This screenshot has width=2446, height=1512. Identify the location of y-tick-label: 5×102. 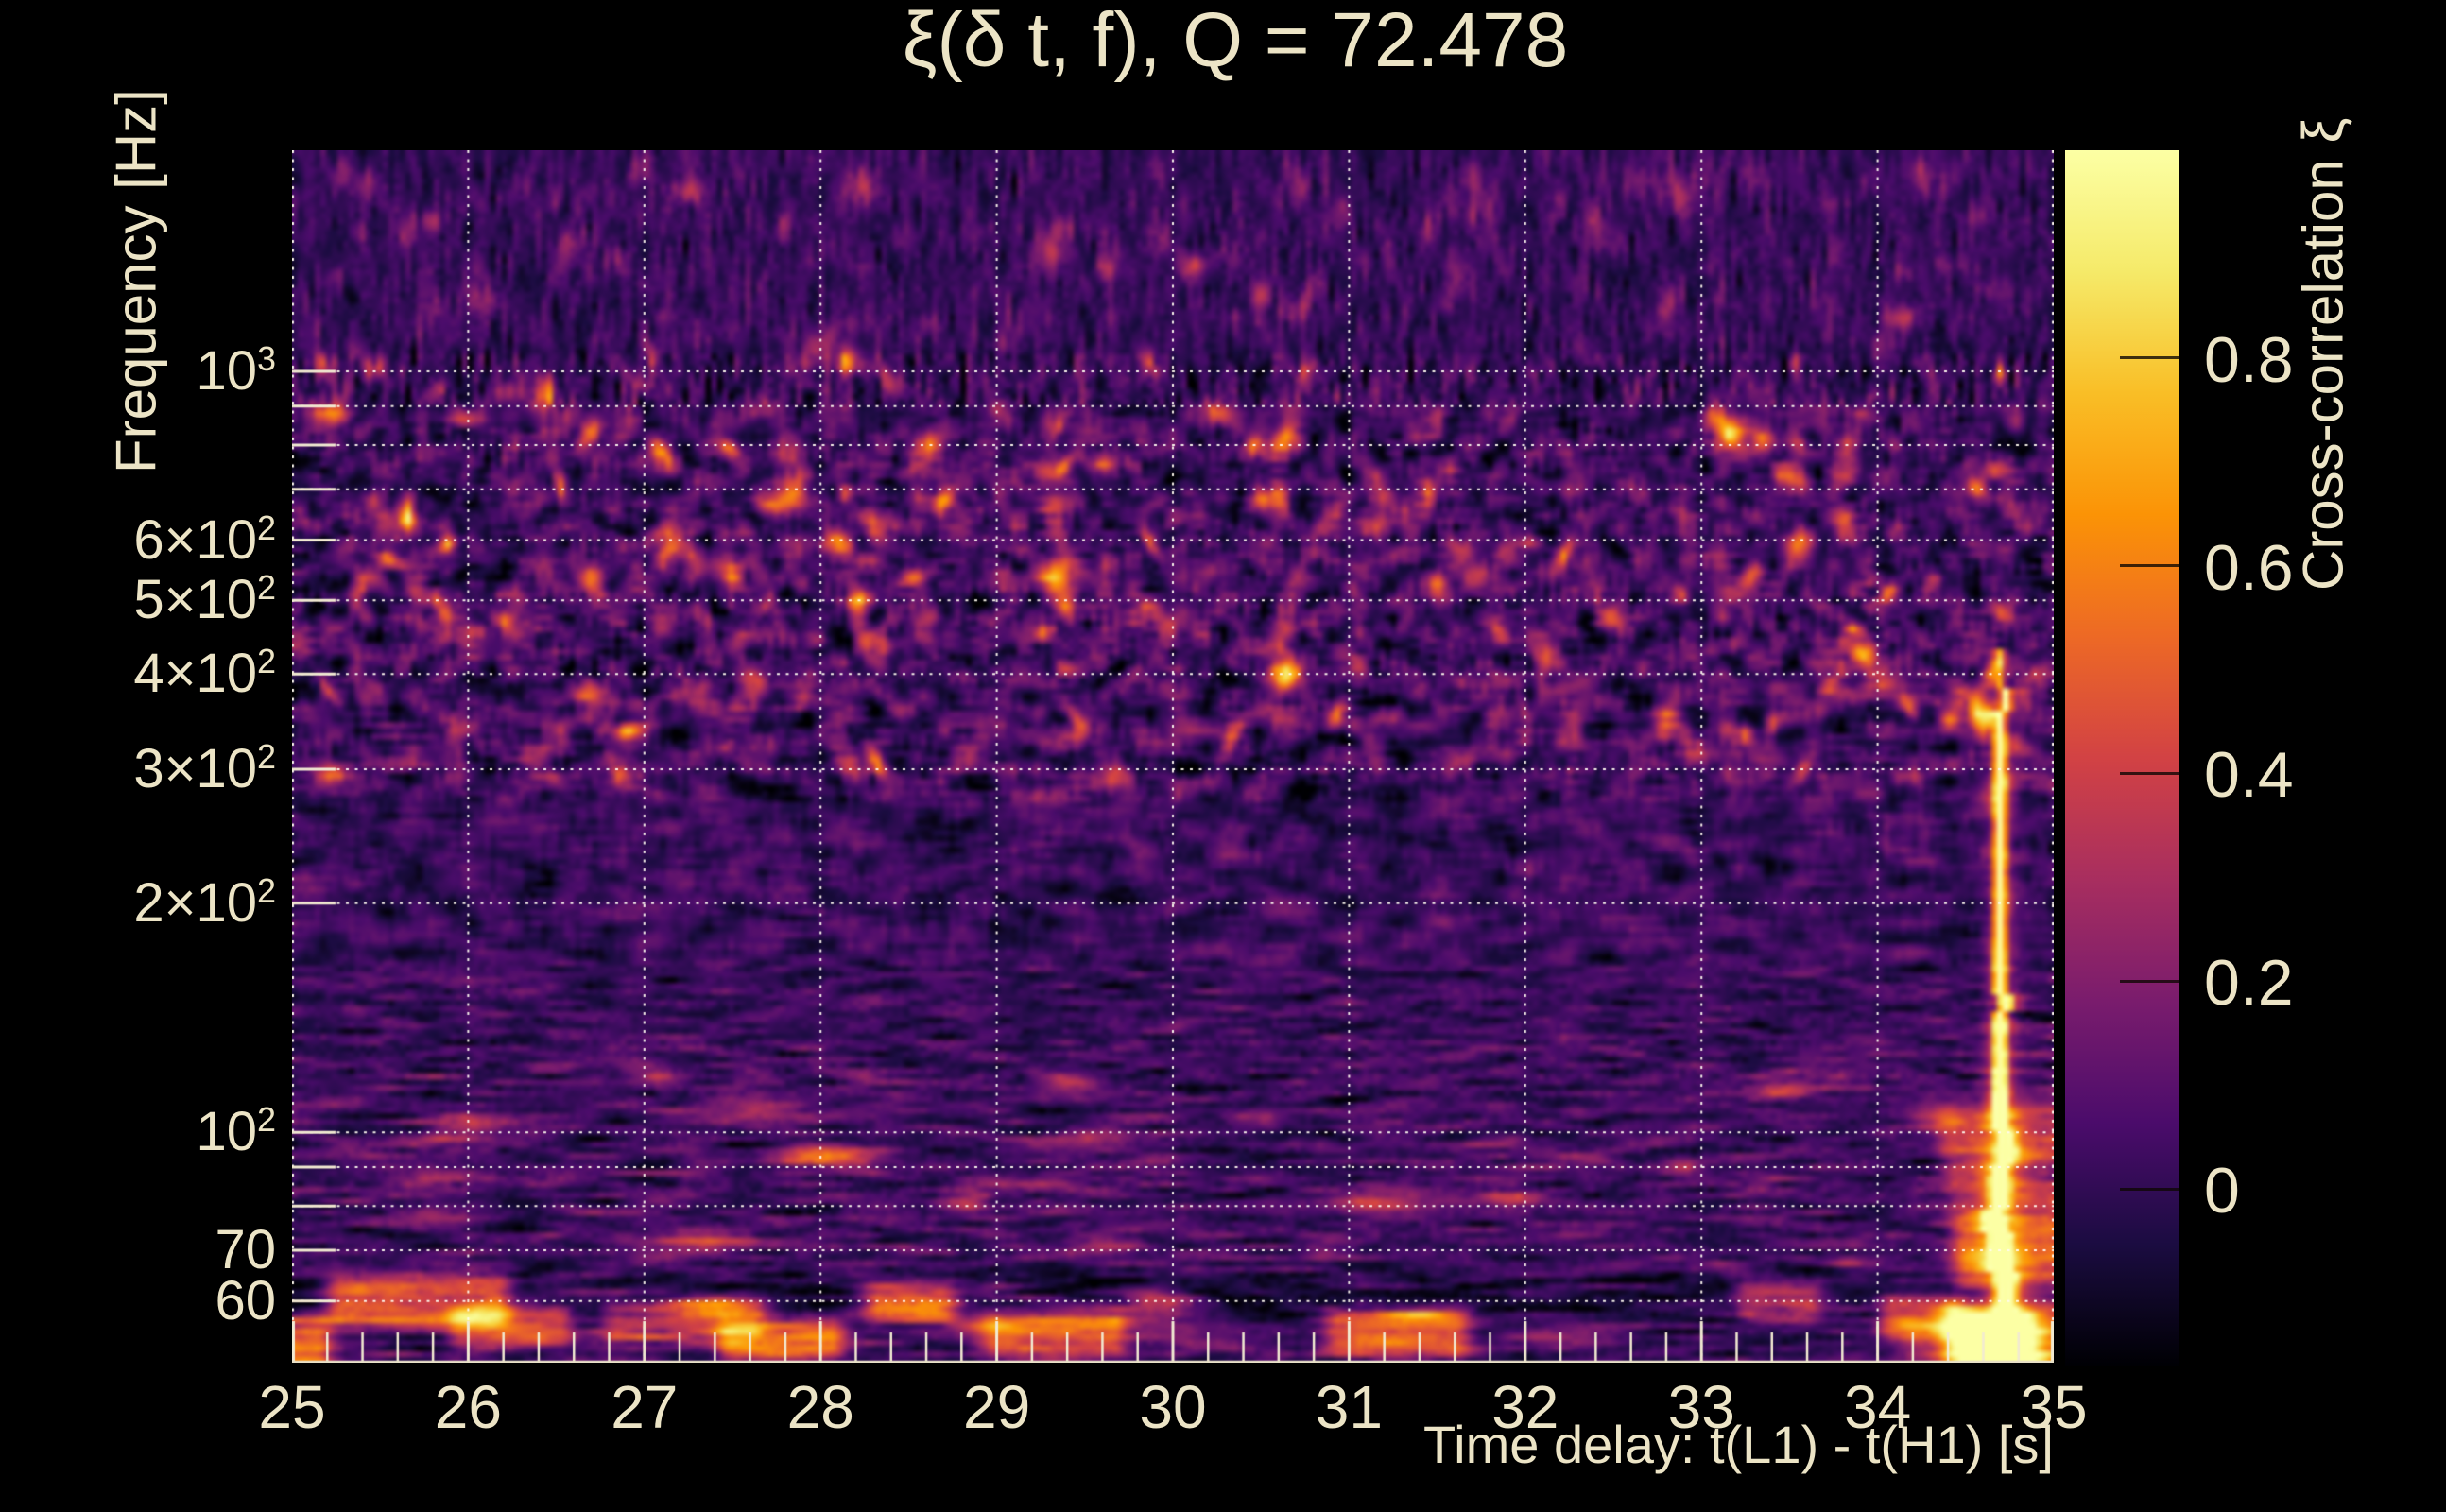
(205, 599).